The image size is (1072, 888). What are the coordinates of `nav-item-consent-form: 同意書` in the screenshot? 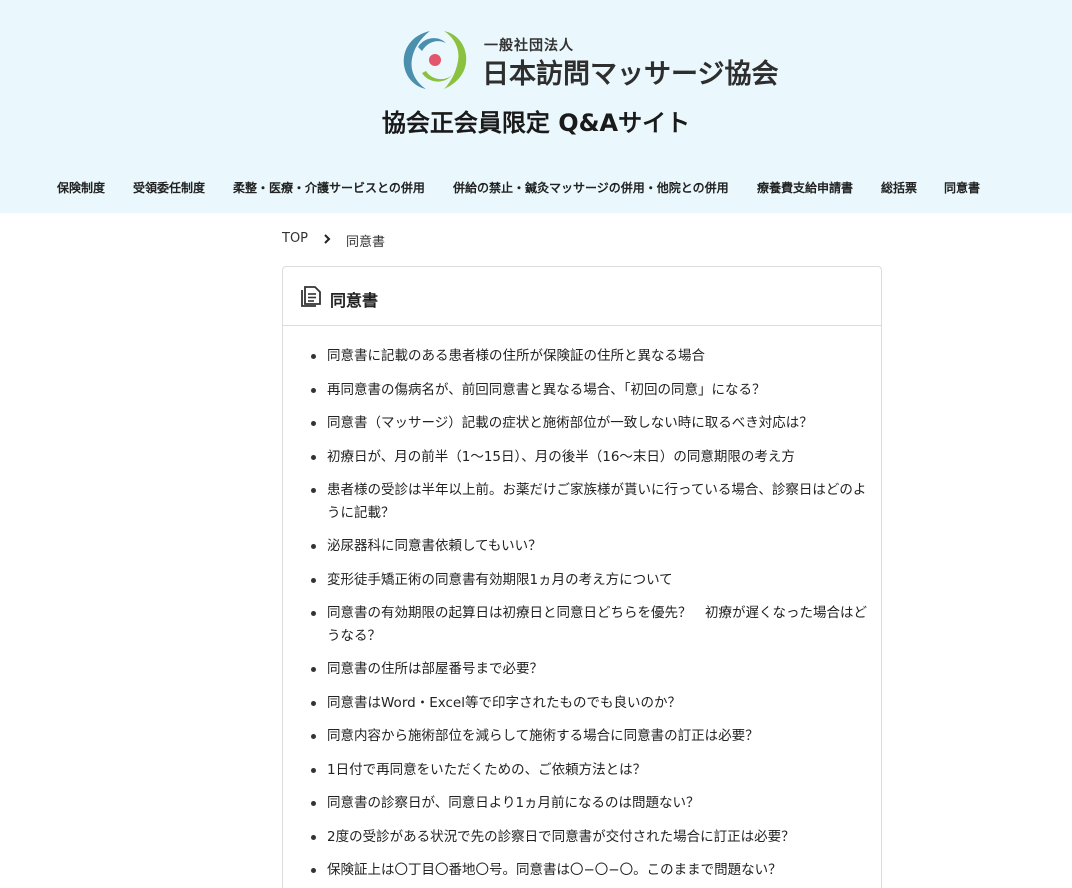 It's located at (962, 187).